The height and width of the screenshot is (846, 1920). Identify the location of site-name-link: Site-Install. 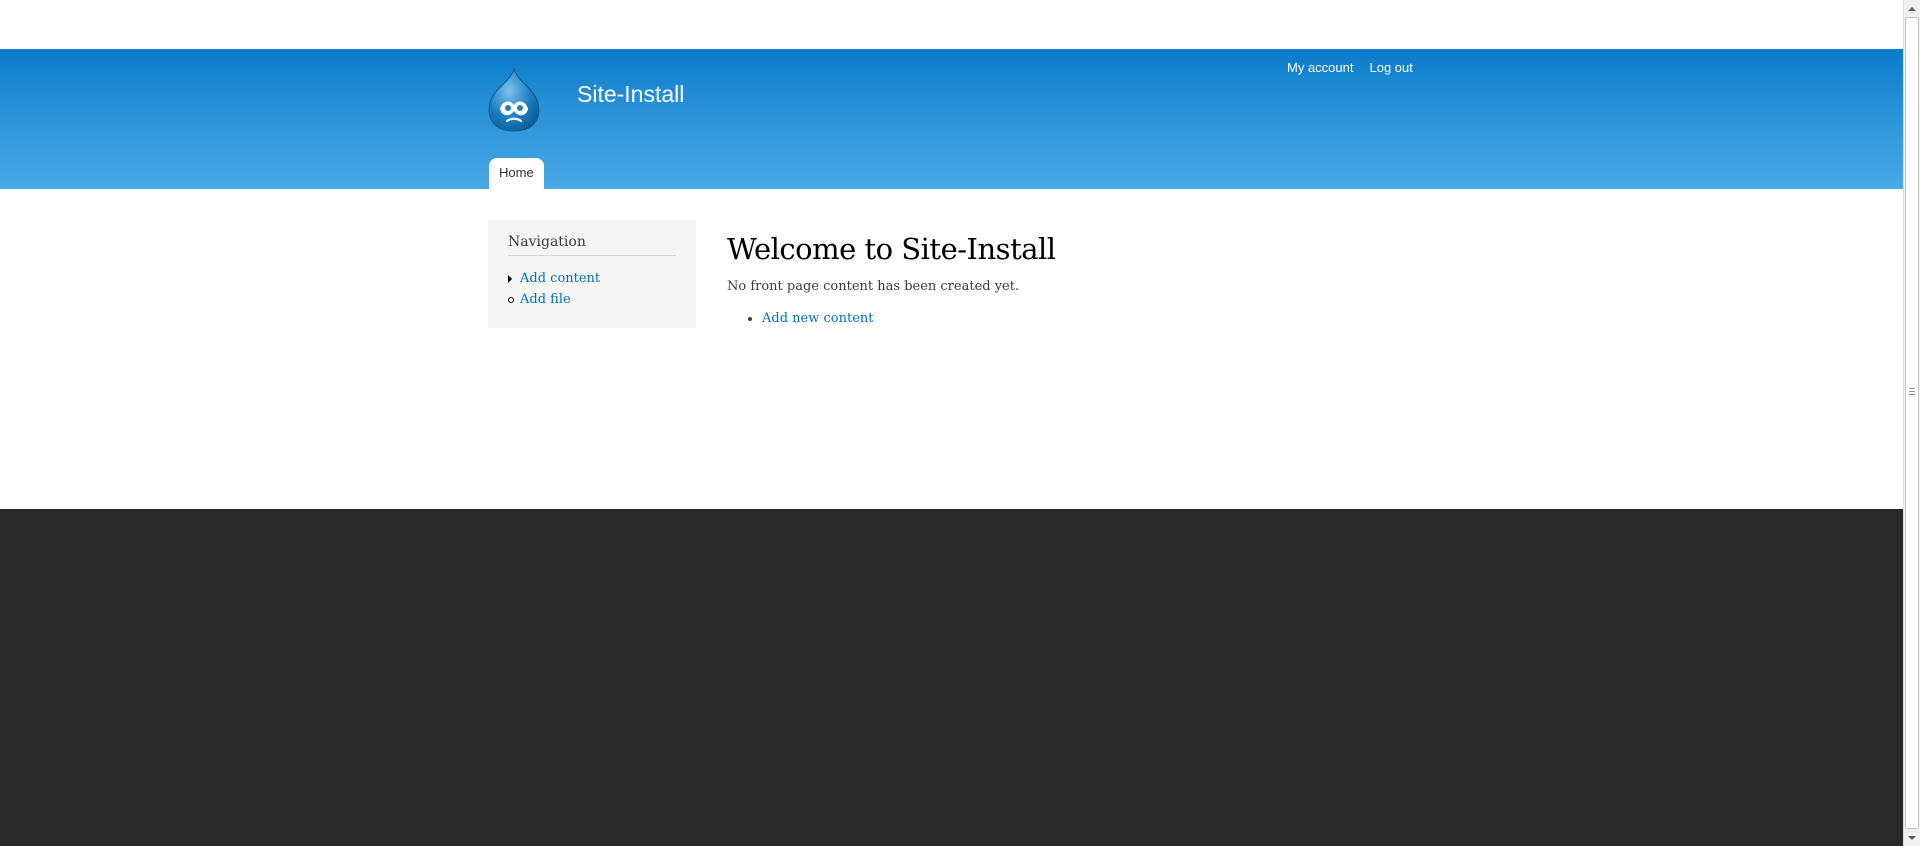
(630, 94).